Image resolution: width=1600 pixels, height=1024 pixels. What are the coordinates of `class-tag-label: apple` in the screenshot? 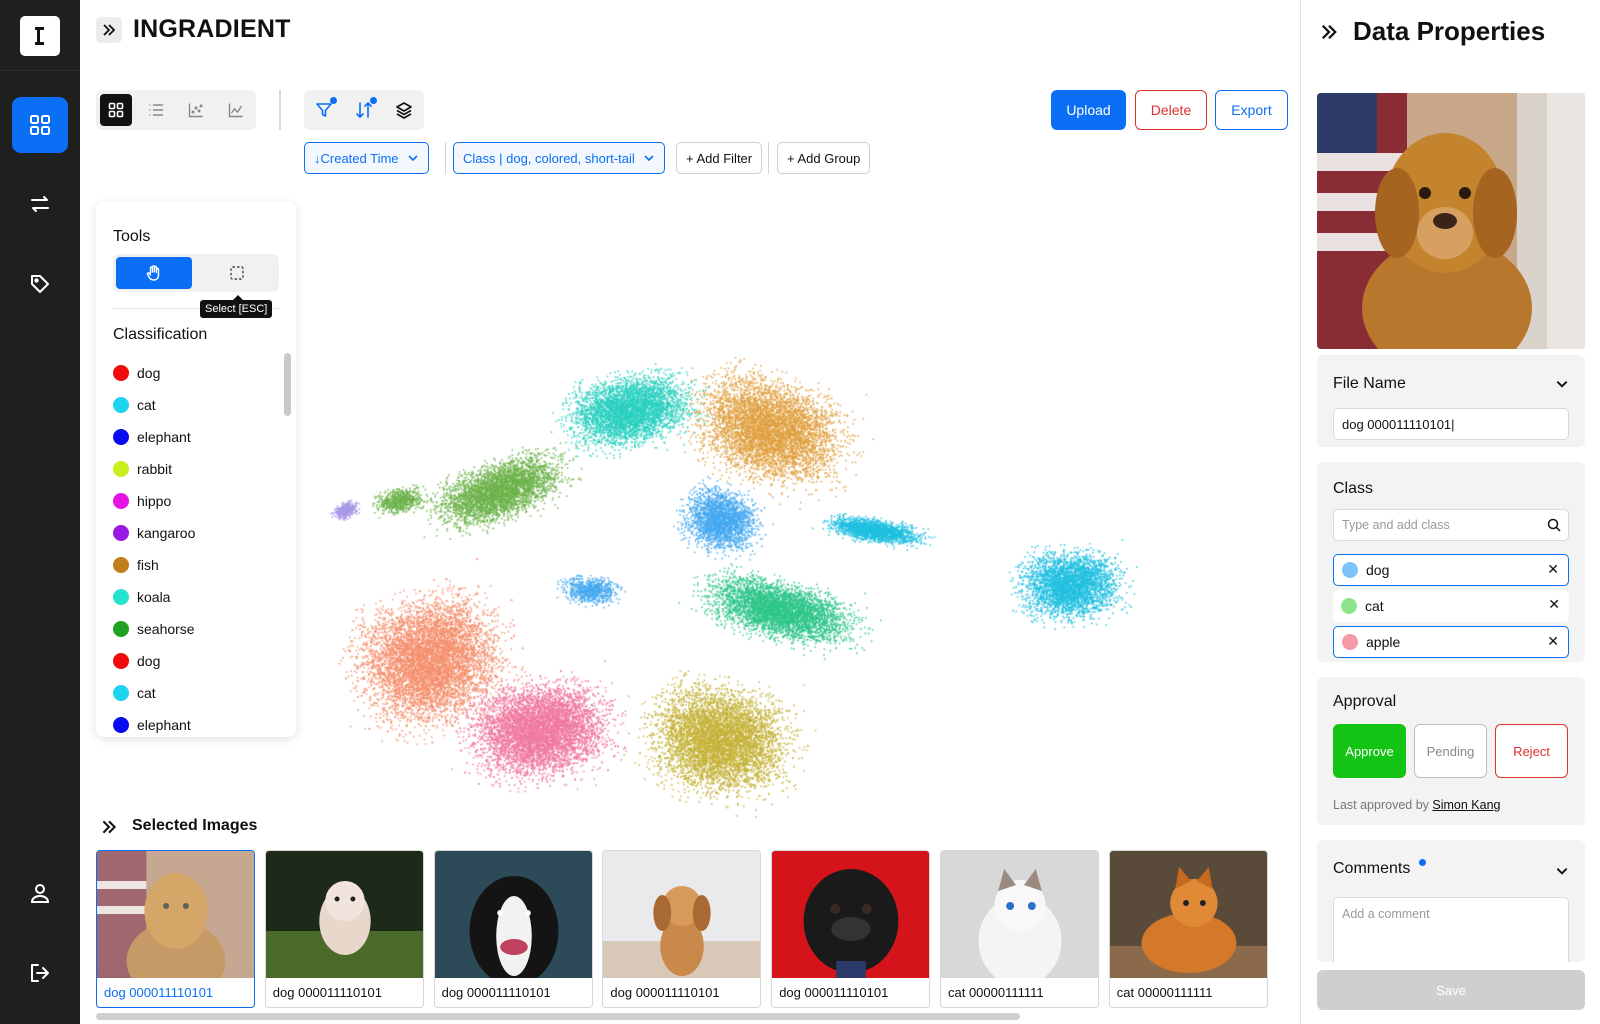 It's located at (1383, 642).